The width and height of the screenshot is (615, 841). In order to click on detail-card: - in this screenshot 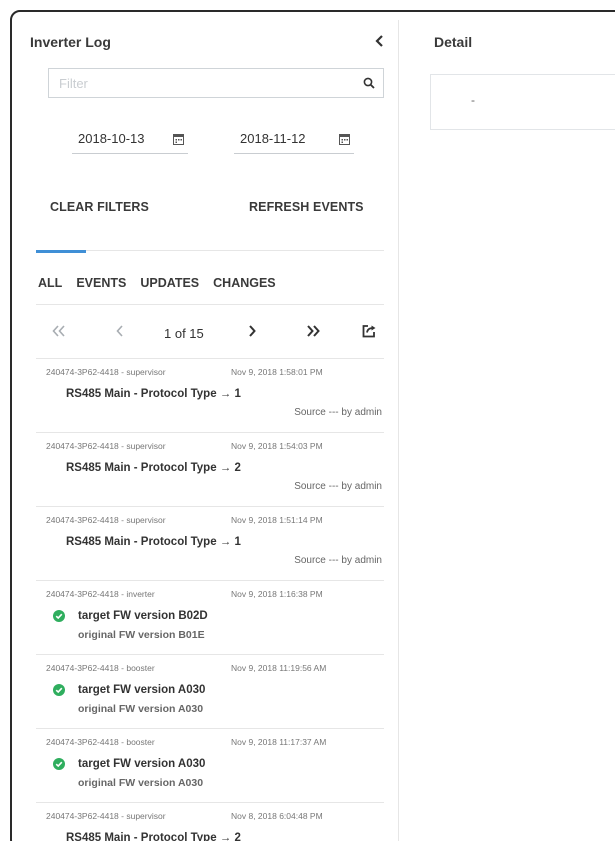, I will do `click(522, 102)`.